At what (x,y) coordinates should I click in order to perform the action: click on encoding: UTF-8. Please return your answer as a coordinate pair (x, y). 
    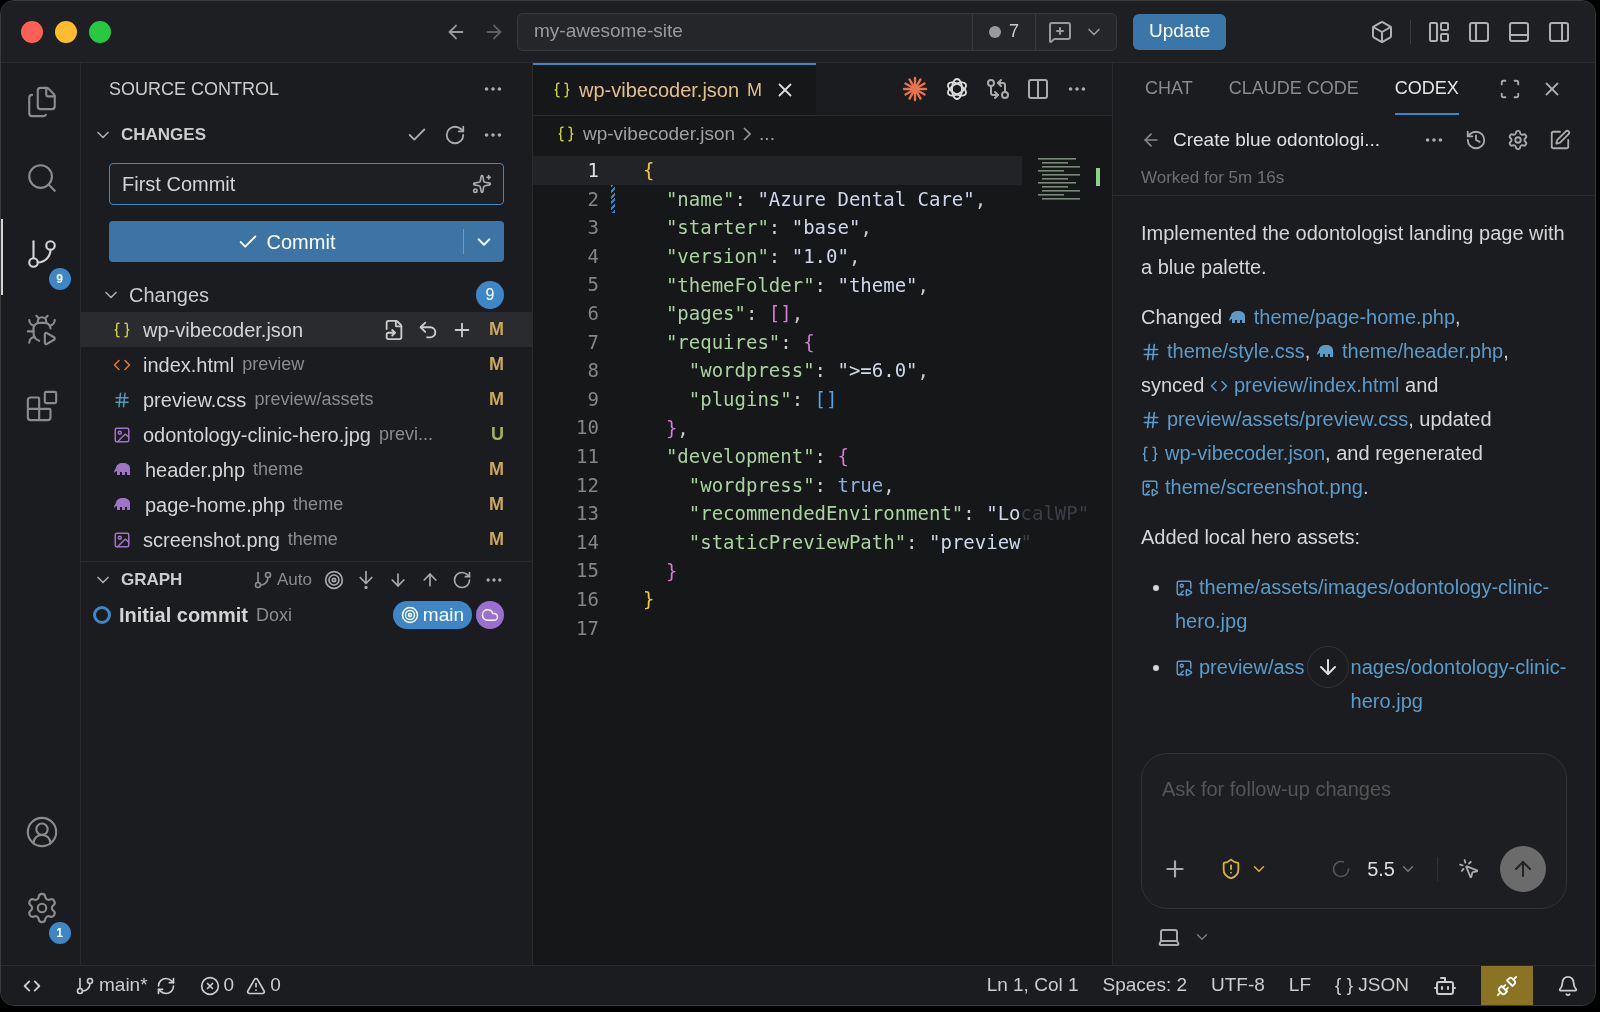
    Looking at the image, I should click on (1238, 985).